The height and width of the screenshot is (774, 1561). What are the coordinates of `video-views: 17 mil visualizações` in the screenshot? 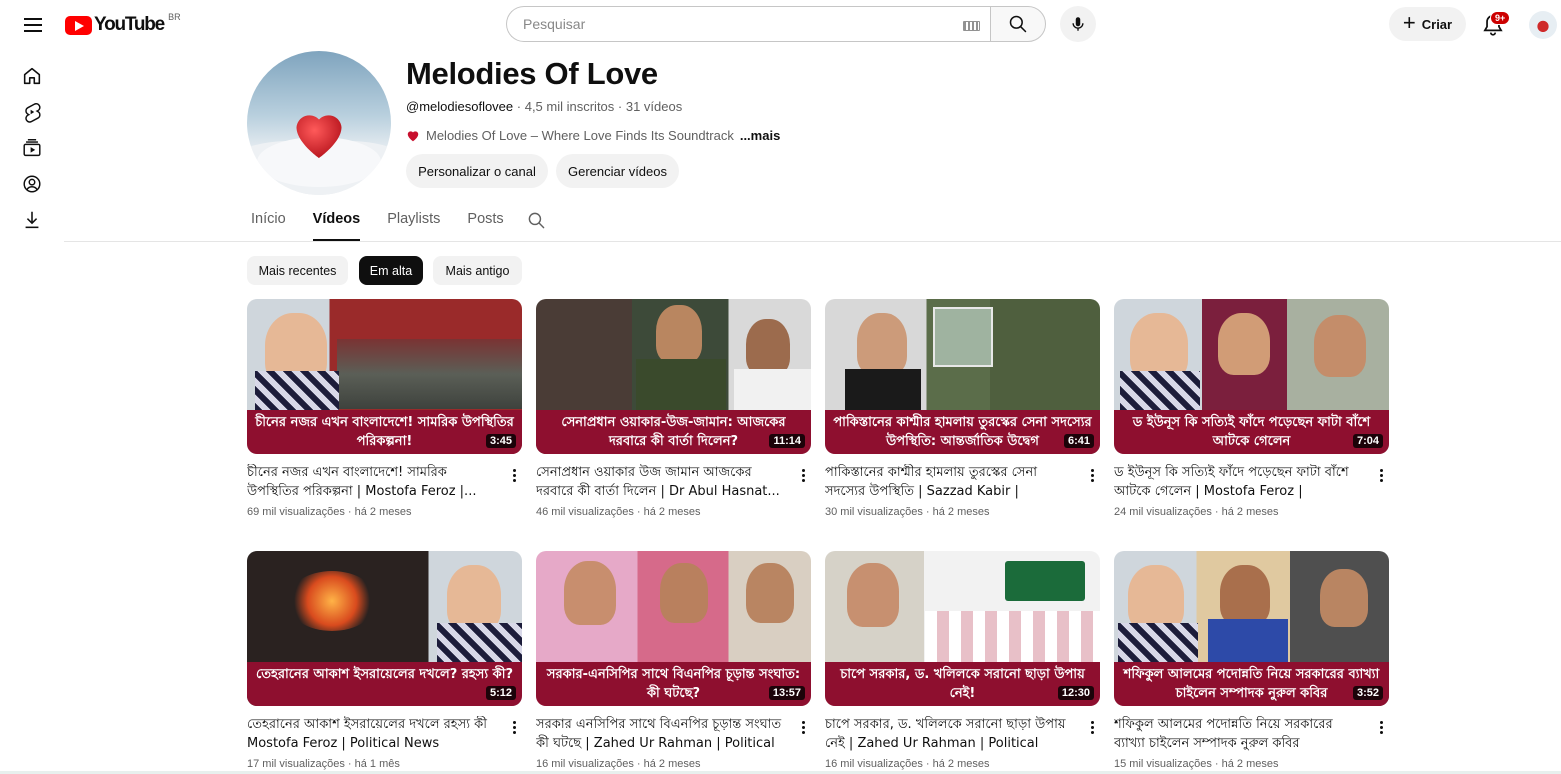 It's located at (296, 764).